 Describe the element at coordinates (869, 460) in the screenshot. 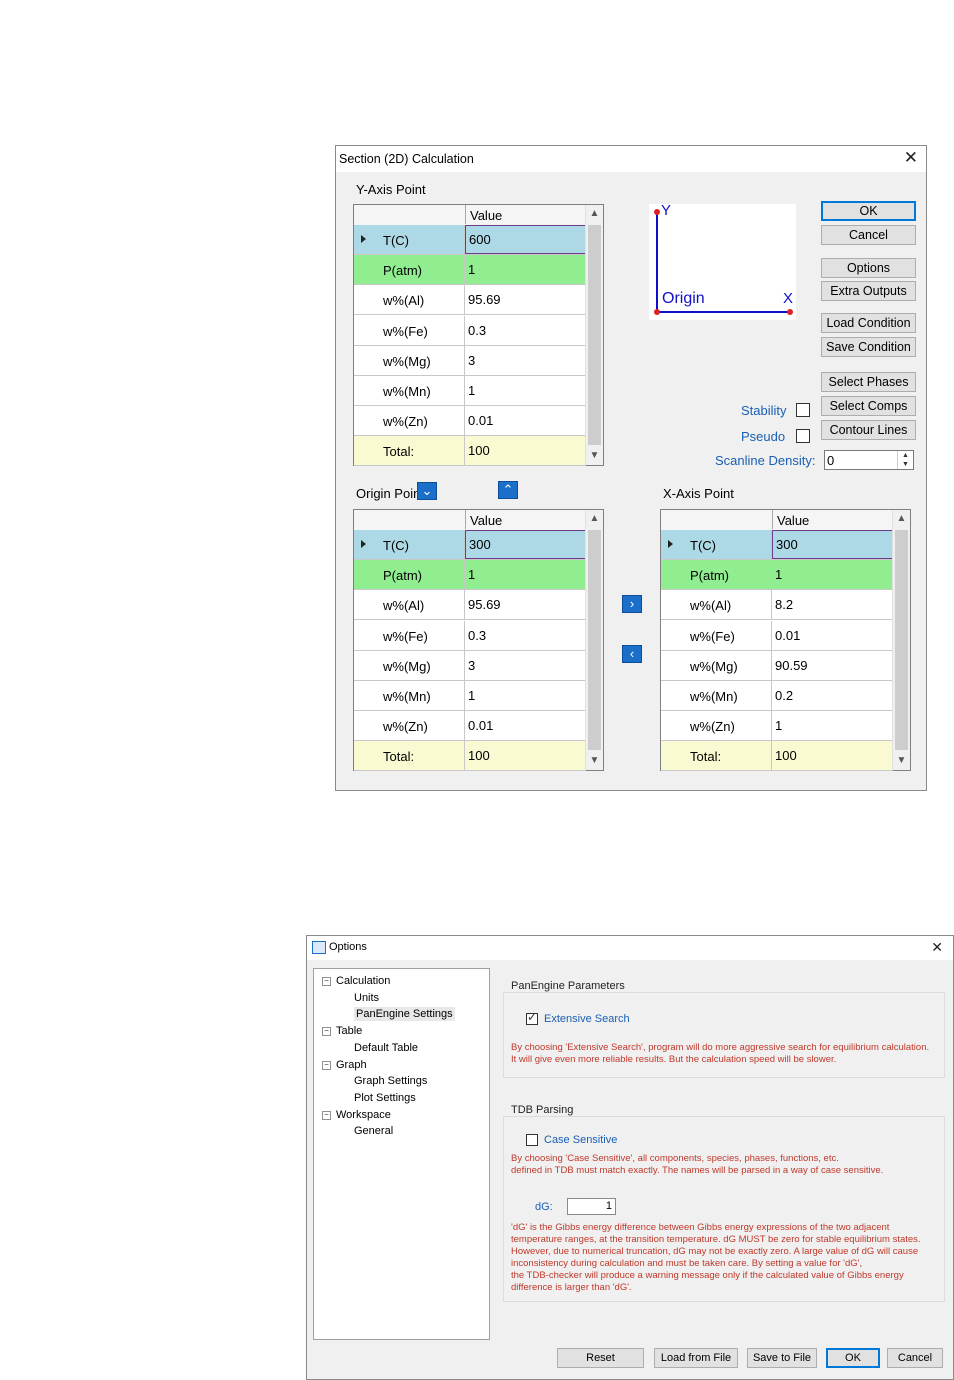

I see `scanline-density-input: 0 ▲ ▼` at that location.